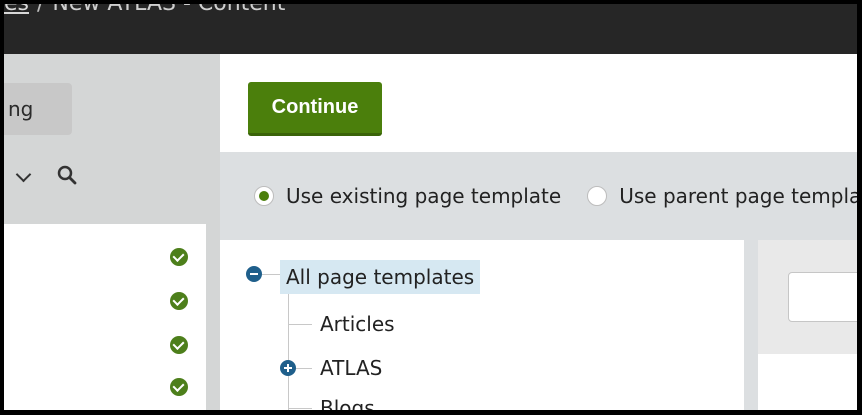 This screenshot has width=862, height=415. What do you see at coordinates (105, 317) in the screenshot?
I see `left-status-list` at bounding box center [105, 317].